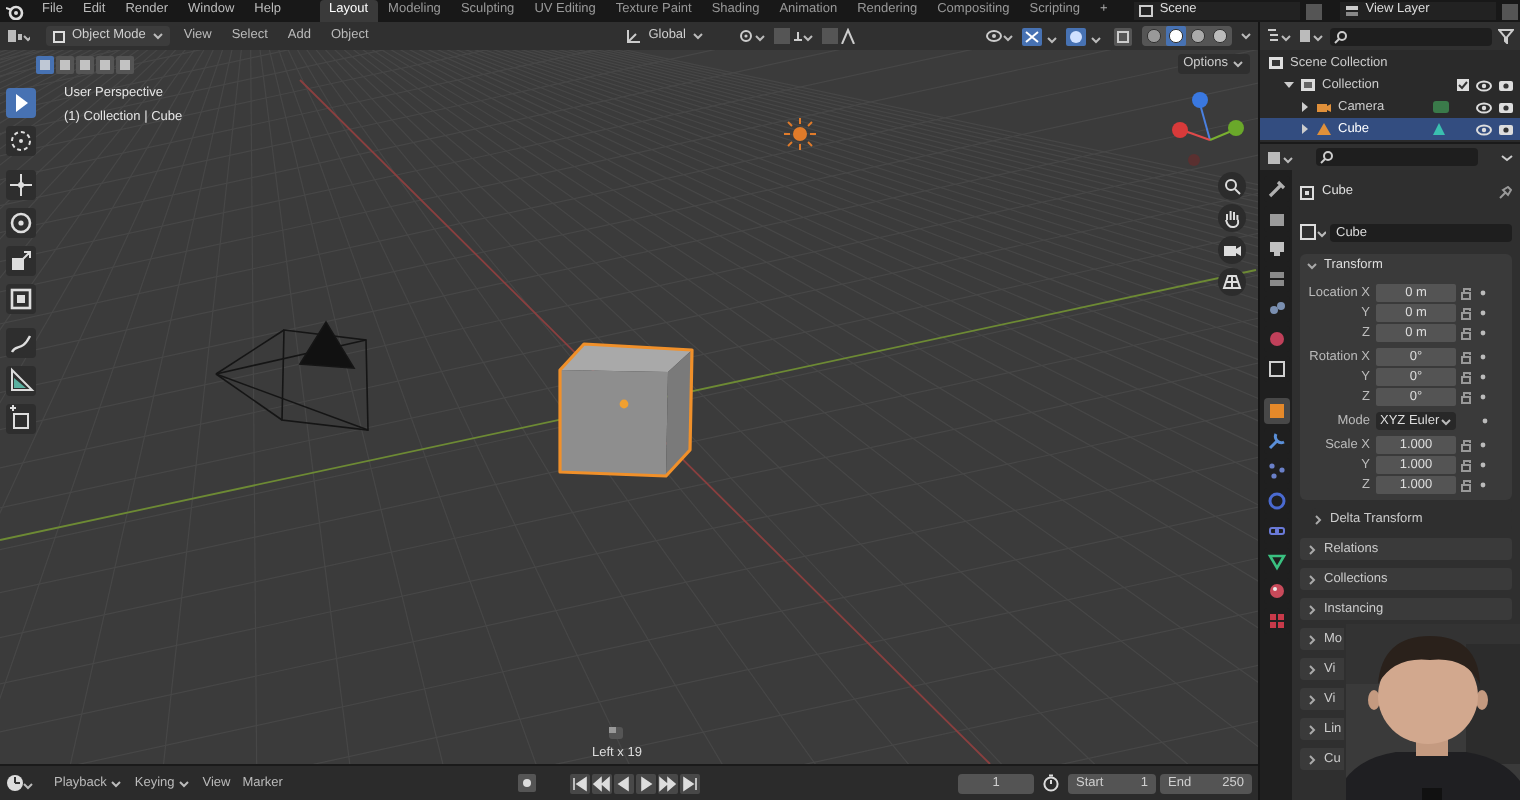 The image size is (1520, 800). What do you see at coordinates (1040, 36) in the screenshot?
I see `gizmo-toggle-icon` at bounding box center [1040, 36].